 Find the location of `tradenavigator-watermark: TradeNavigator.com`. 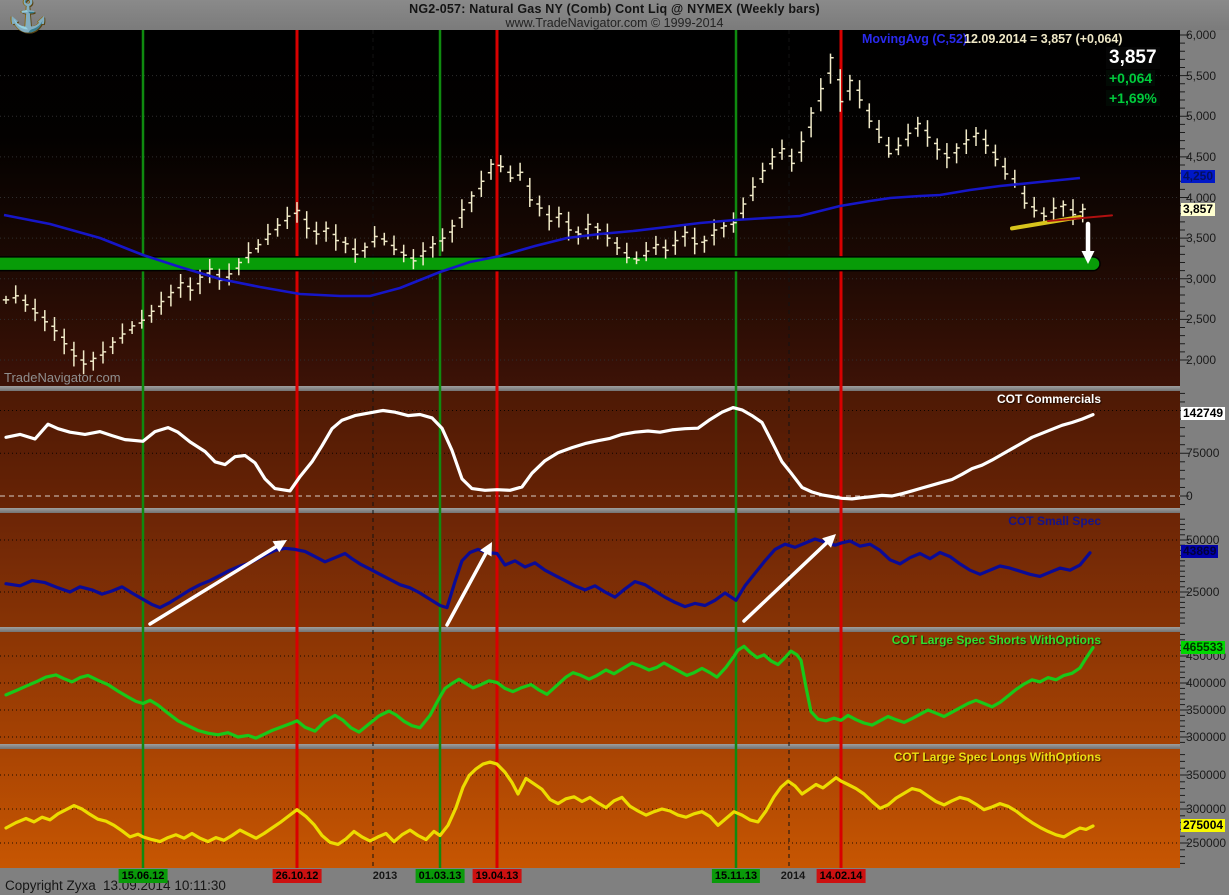

tradenavigator-watermark: TradeNavigator.com is located at coordinates (62, 377).